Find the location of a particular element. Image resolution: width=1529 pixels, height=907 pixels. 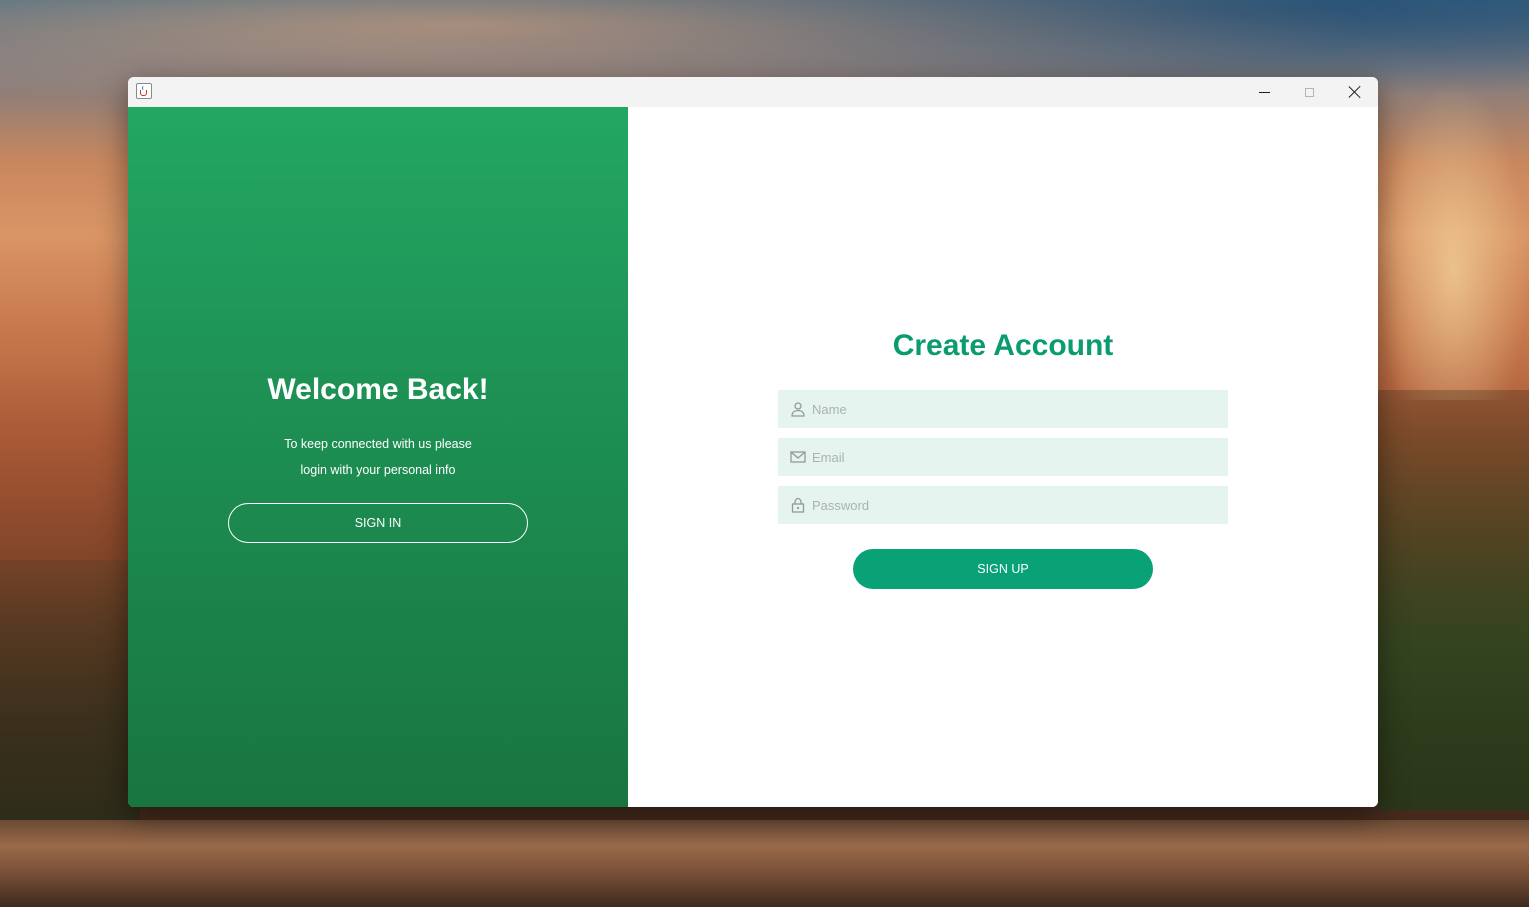

welcome-subtitle-line2: login with your personal info is located at coordinates (378, 470).